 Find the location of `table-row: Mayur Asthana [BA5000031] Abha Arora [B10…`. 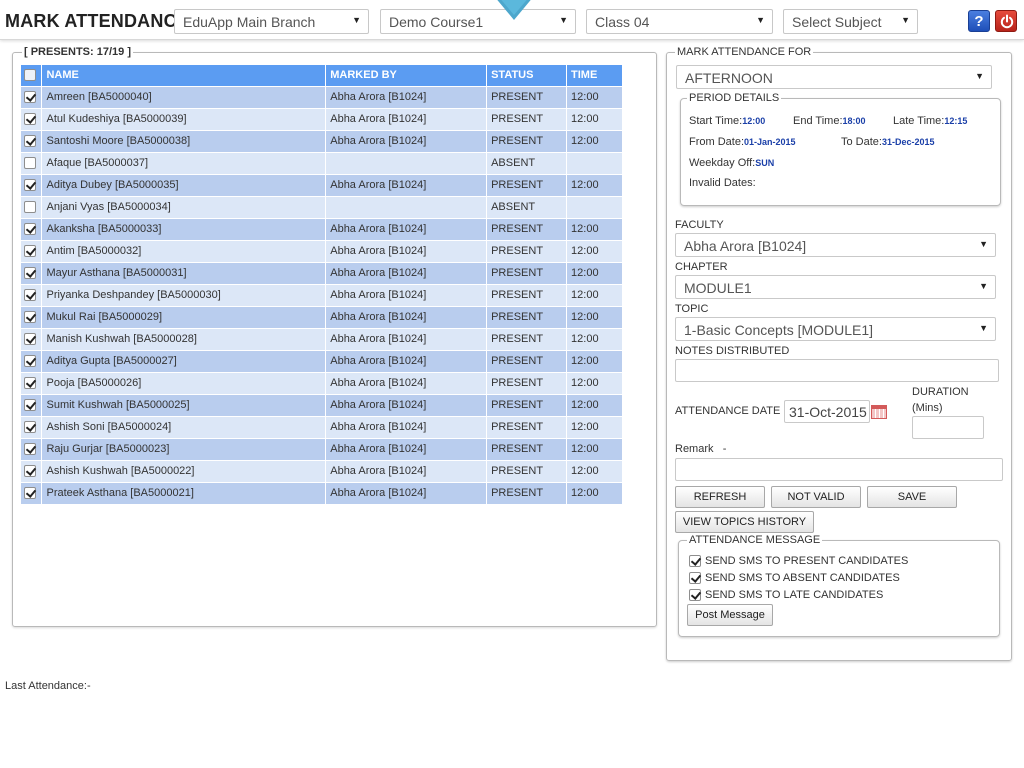

table-row: Mayur Asthana [BA5000031] Abha Arora [B10… is located at coordinates (322, 272).